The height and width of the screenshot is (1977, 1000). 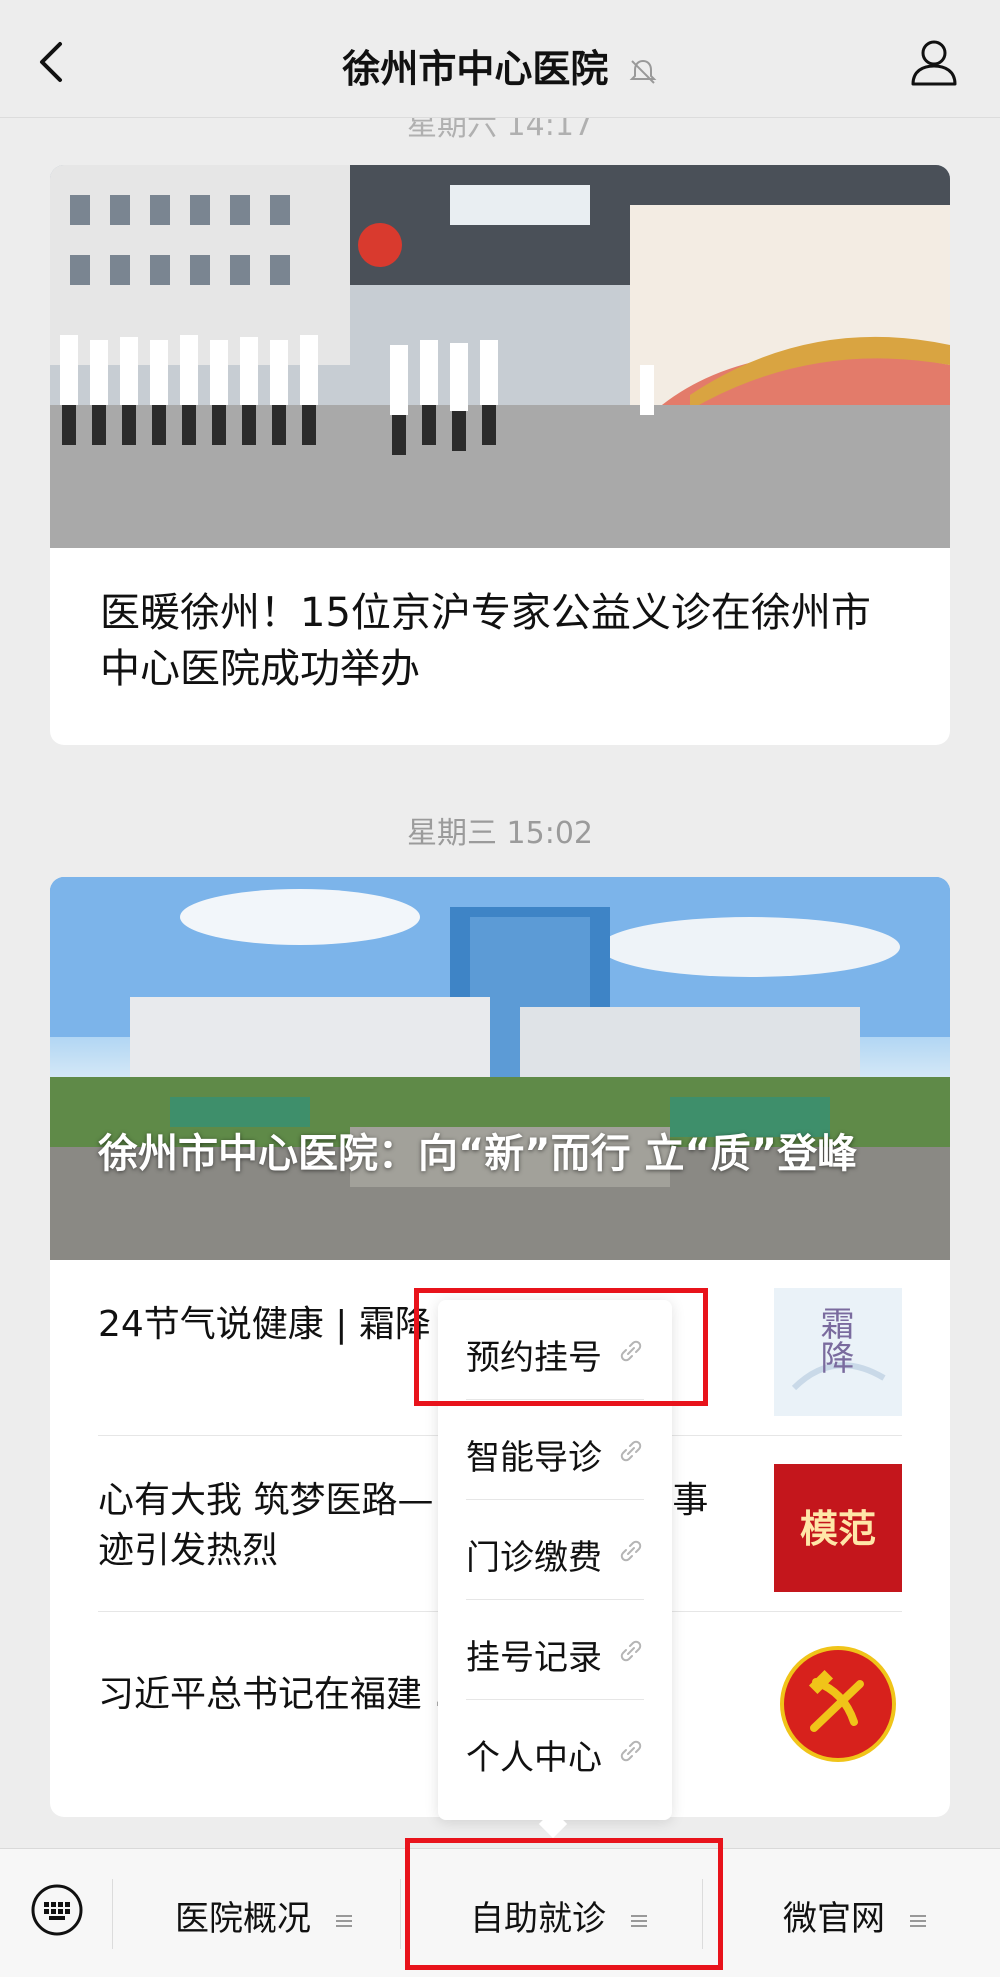 I want to click on menu-item-personal-center: 个人中心, so click(x=555, y=1750).